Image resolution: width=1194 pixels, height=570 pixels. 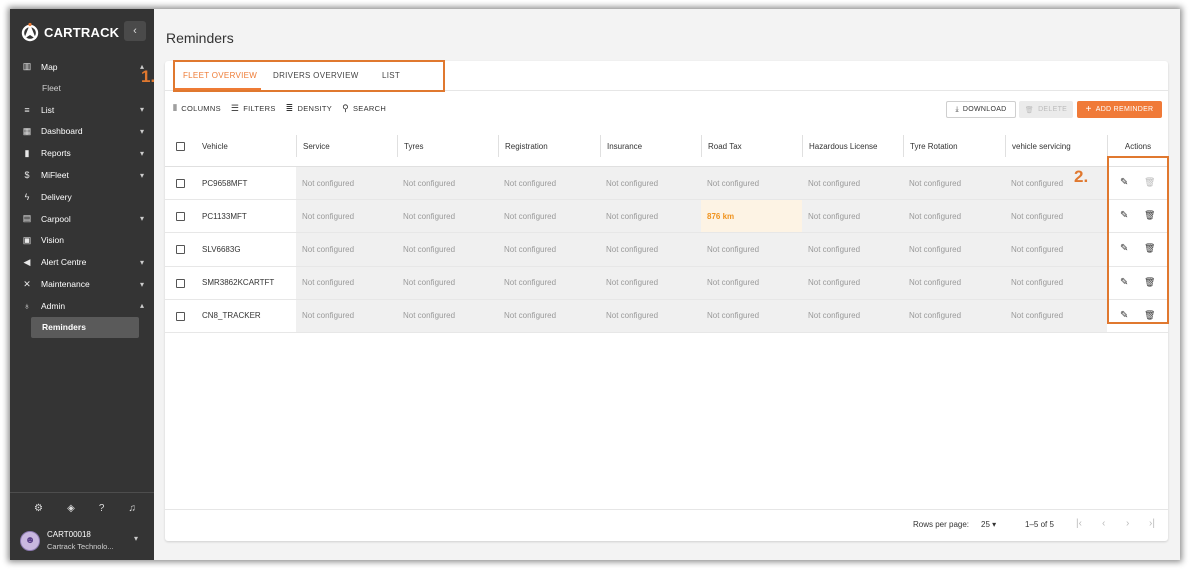 What do you see at coordinates (69, 32) in the screenshot?
I see `brand: CARTRACK` at bounding box center [69, 32].